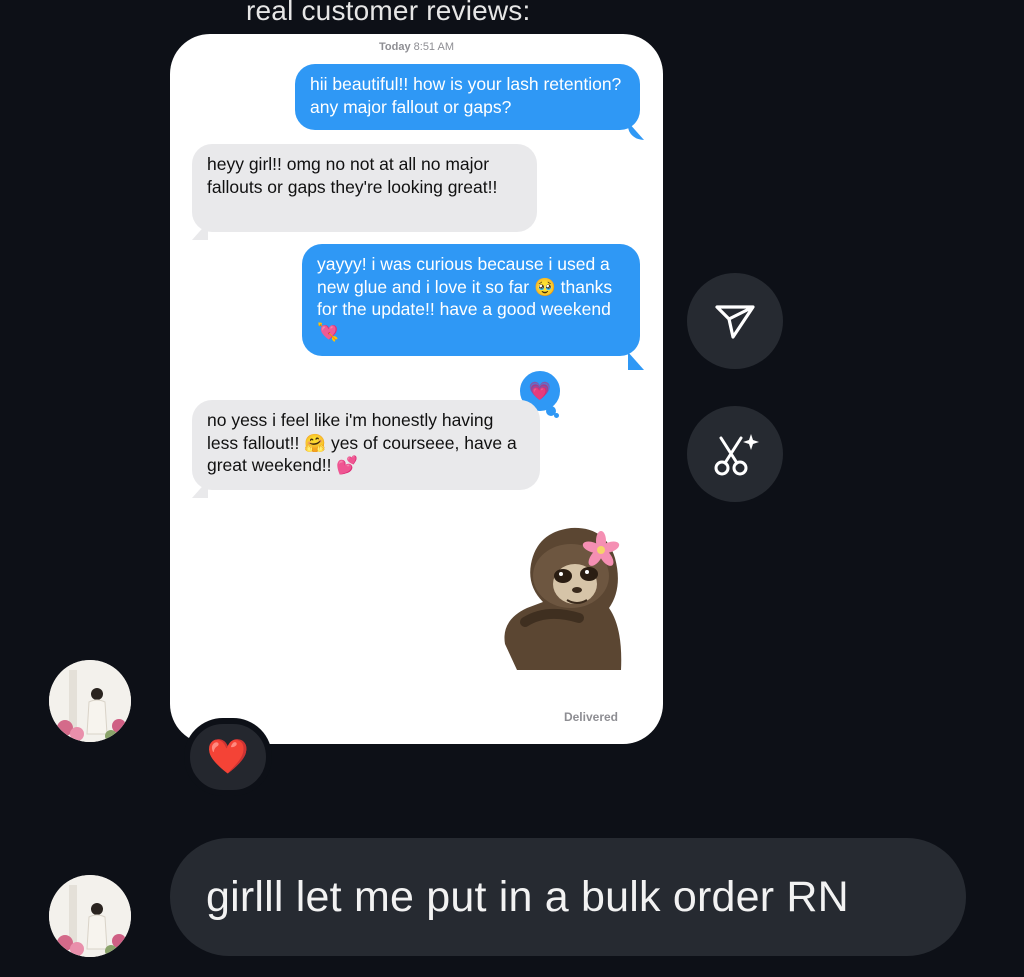 The height and width of the screenshot is (977, 1024). What do you see at coordinates (388, 13) in the screenshot?
I see `caption: real customer reviews:` at bounding box center [388, 13].